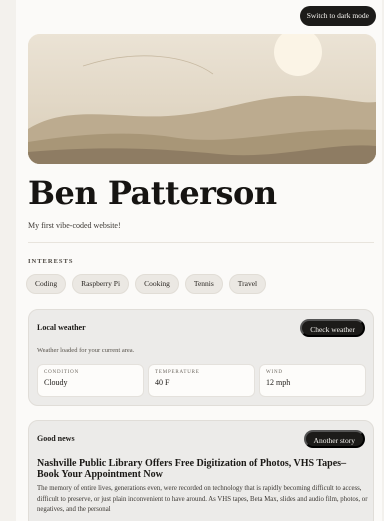 The image size is (384, 521). I want to click on weather-title: Local weather, so click(61, 327).